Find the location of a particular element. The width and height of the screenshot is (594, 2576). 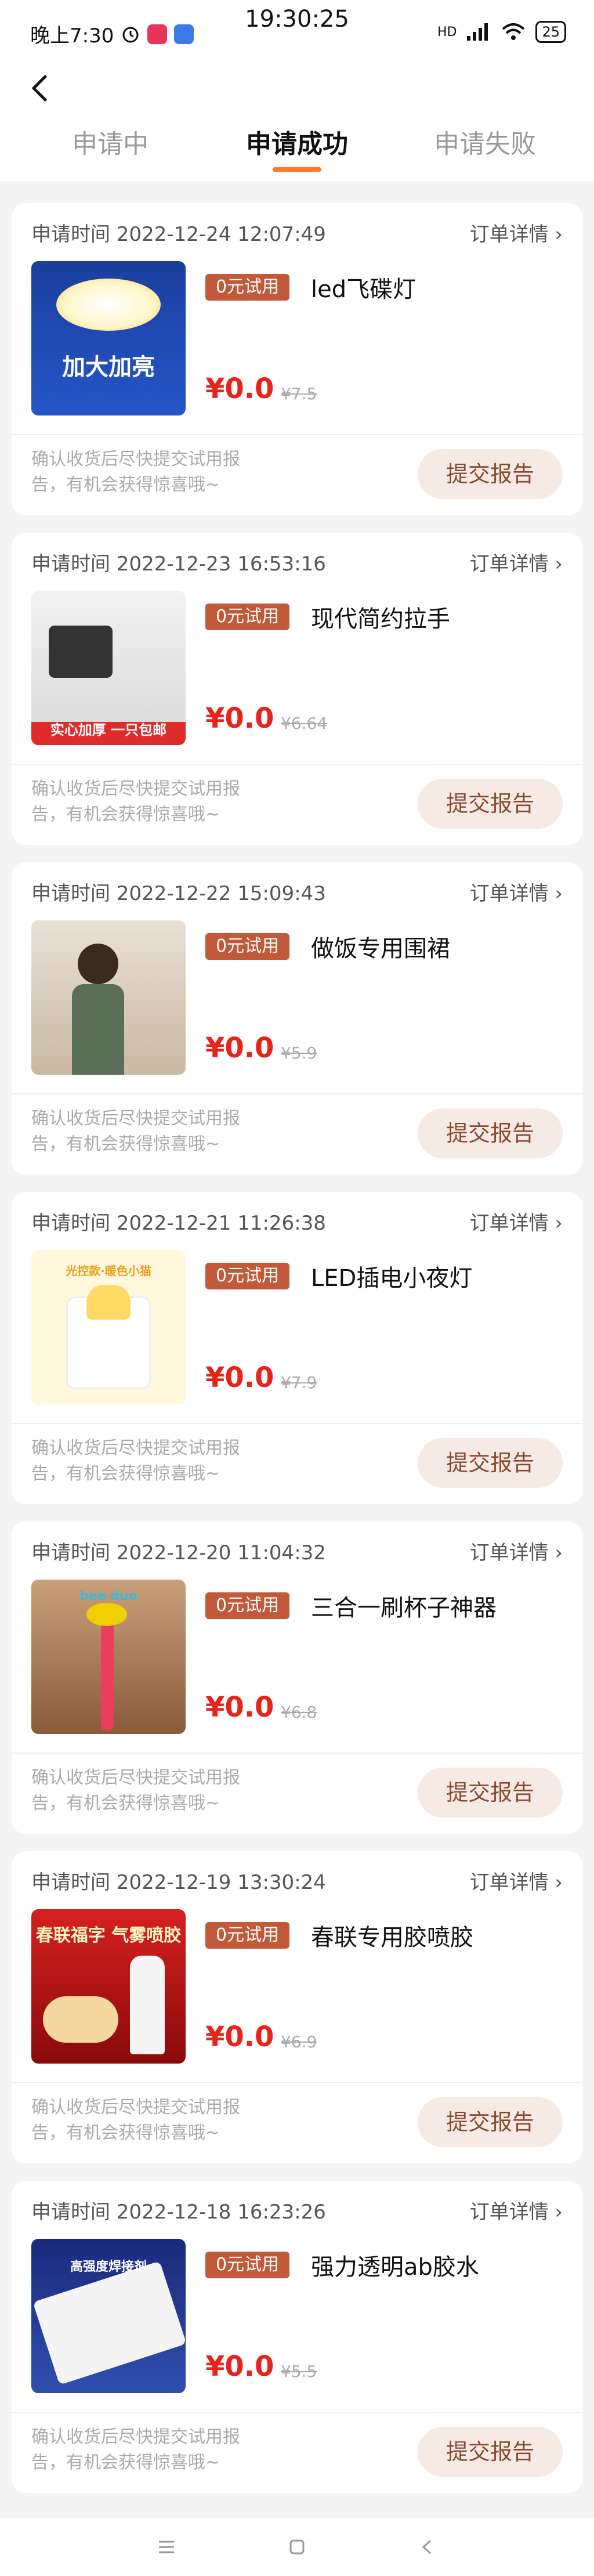

card-header: 申请时间 2022-12-22 15:09:43 订单详情 › is located at coordinates (297, 891).